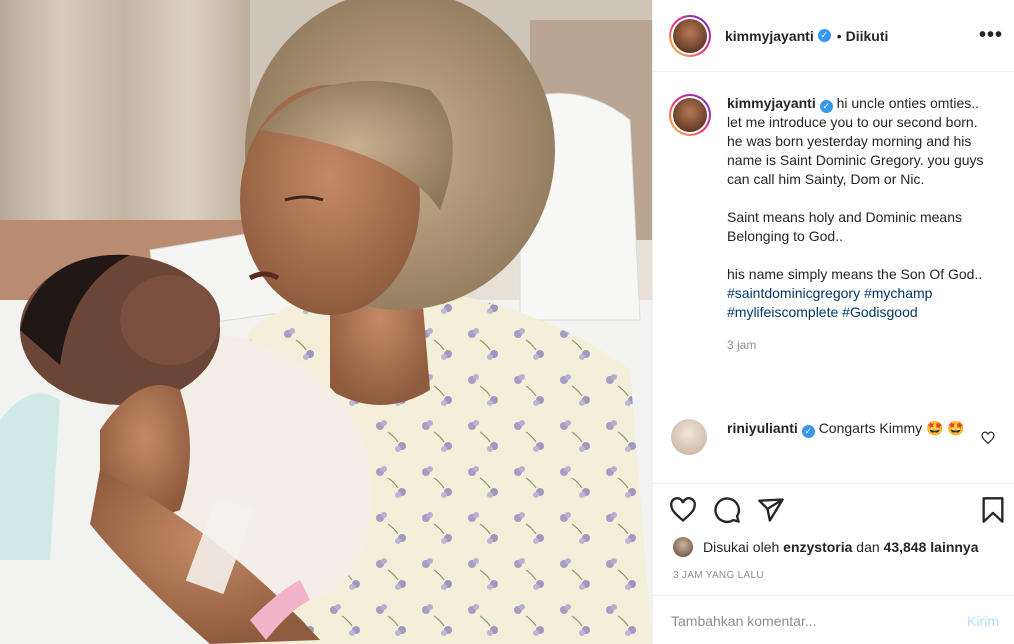 The image size is (1014, 644). Describe the element at coordinates (762, 428) in the screenshot. I see `comment-username: riniyulianti` at that location.